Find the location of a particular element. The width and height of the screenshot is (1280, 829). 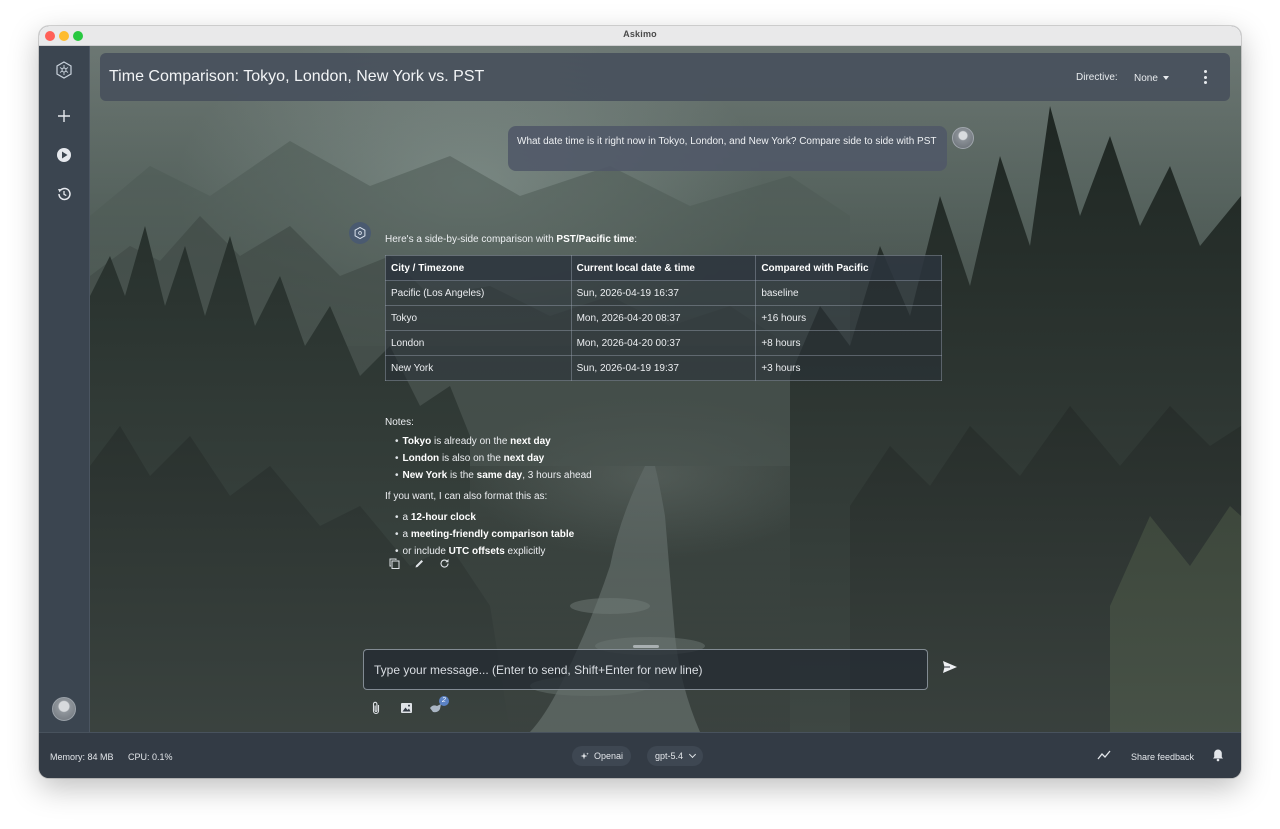

table-row: London Mon, 2026-04-20 00:37 +8 hours is located at coordinates (663, 343).